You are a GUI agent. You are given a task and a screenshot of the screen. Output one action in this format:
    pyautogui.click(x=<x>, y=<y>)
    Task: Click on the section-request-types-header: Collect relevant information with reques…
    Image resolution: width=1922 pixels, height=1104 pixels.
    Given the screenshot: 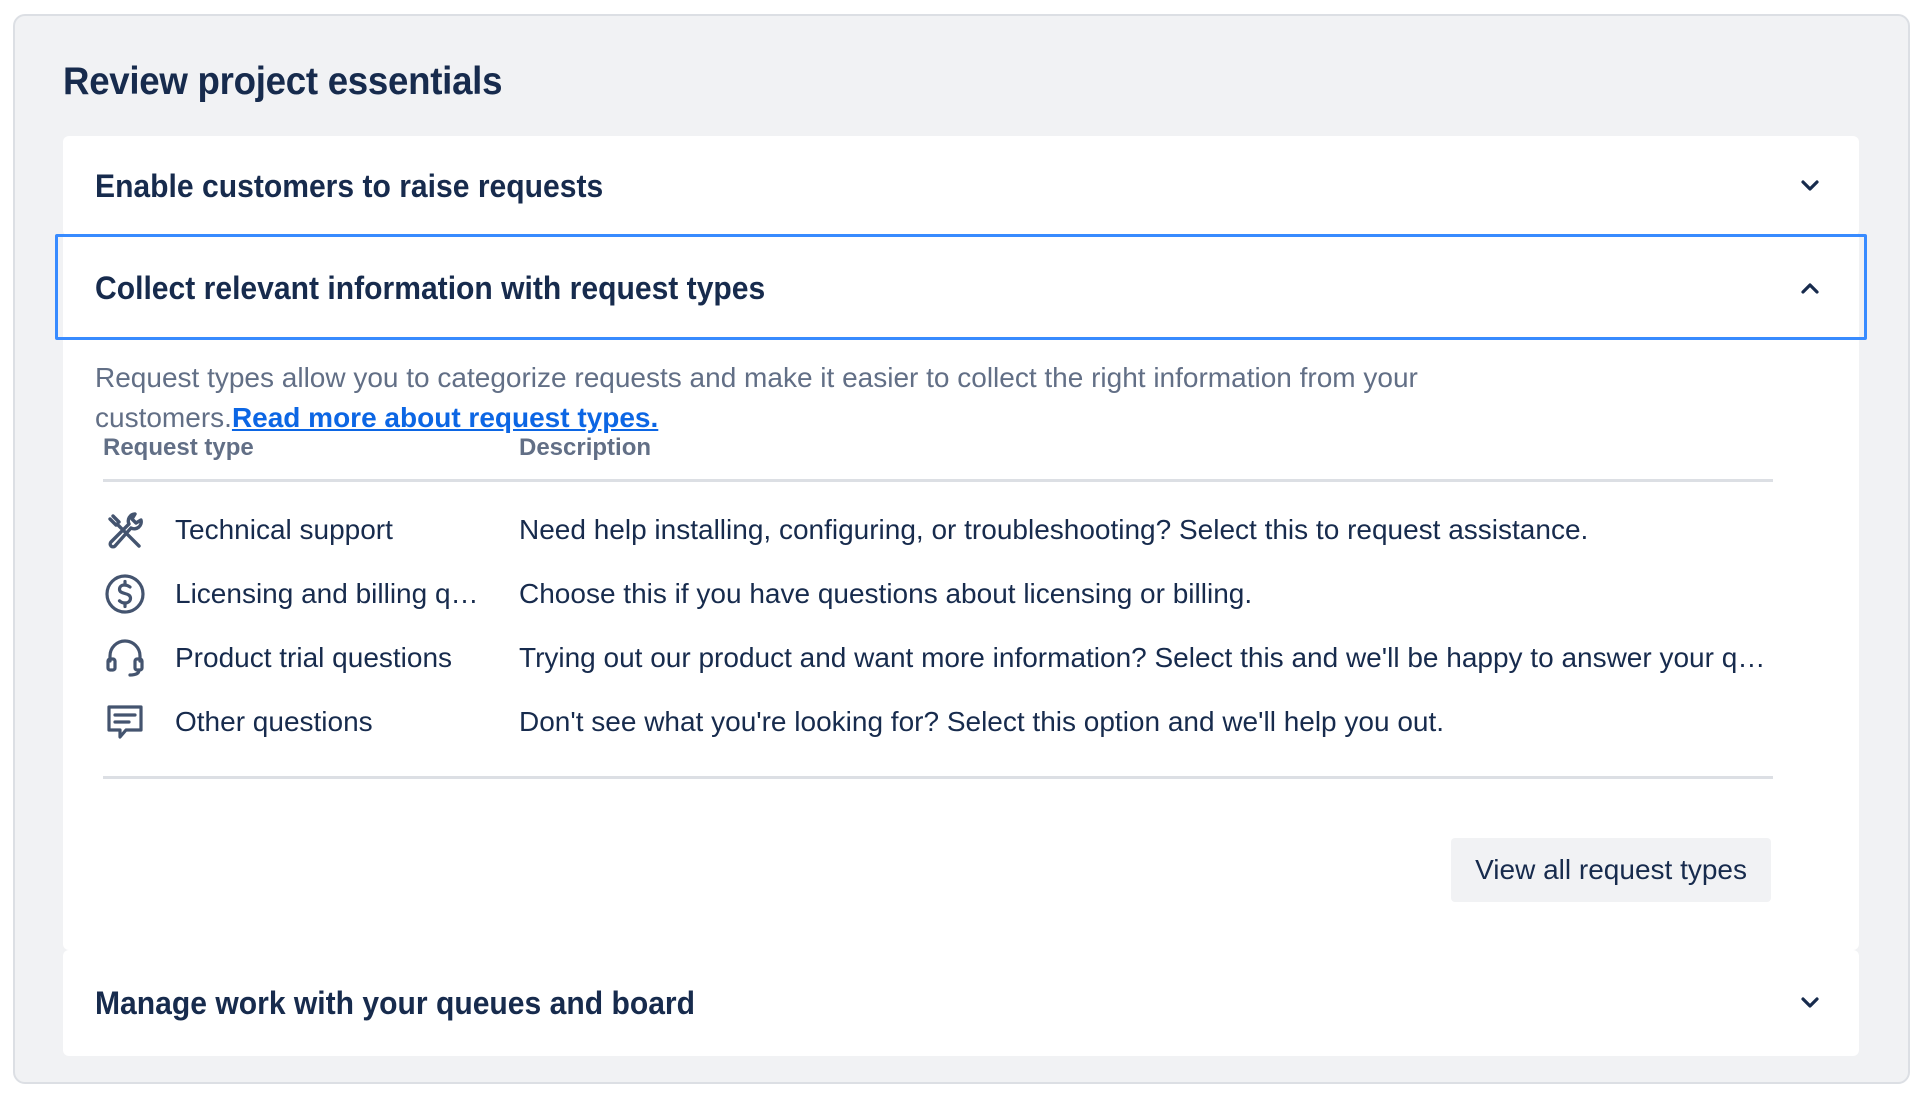 What is the action you would take?
    pyautogui.click(x=961, y=288)
    